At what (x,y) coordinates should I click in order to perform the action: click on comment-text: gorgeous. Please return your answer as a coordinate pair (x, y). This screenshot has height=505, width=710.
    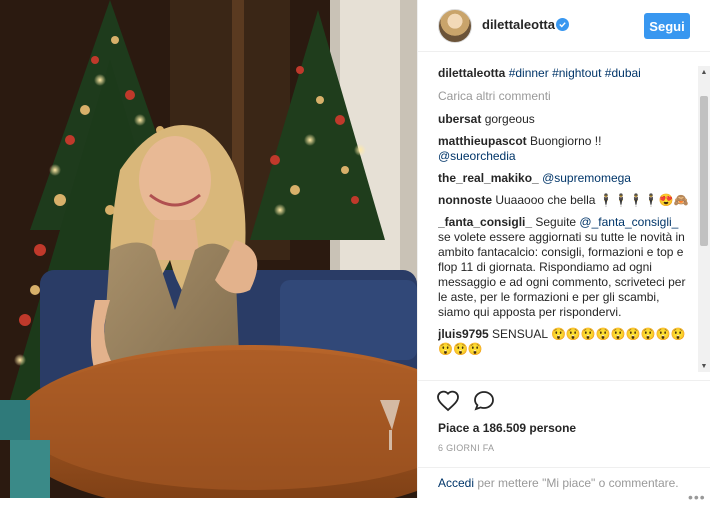
    Looking at the image, I should click on (509, 119).